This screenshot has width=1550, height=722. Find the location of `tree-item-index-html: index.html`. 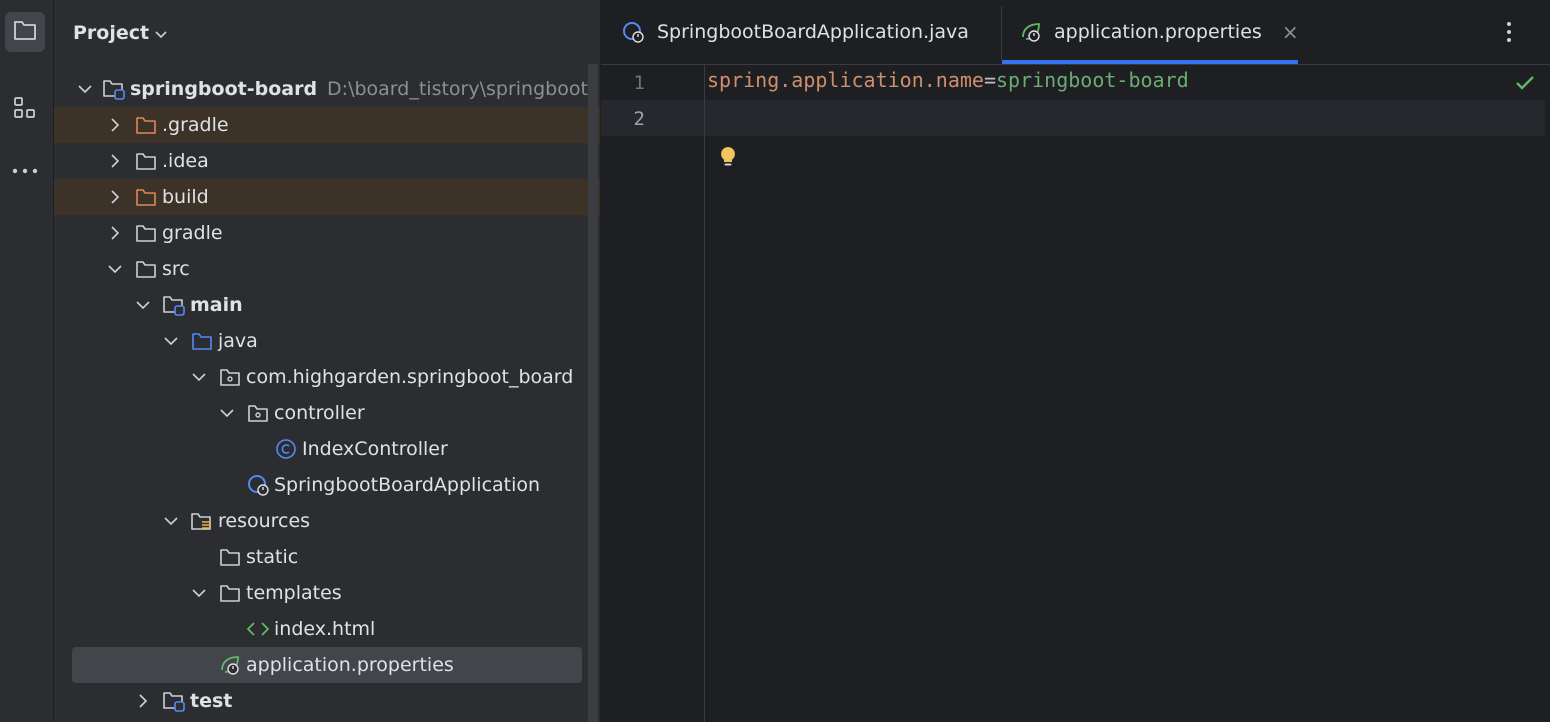

tree-item-index-html: index.html is located at coordinates (327, 629).